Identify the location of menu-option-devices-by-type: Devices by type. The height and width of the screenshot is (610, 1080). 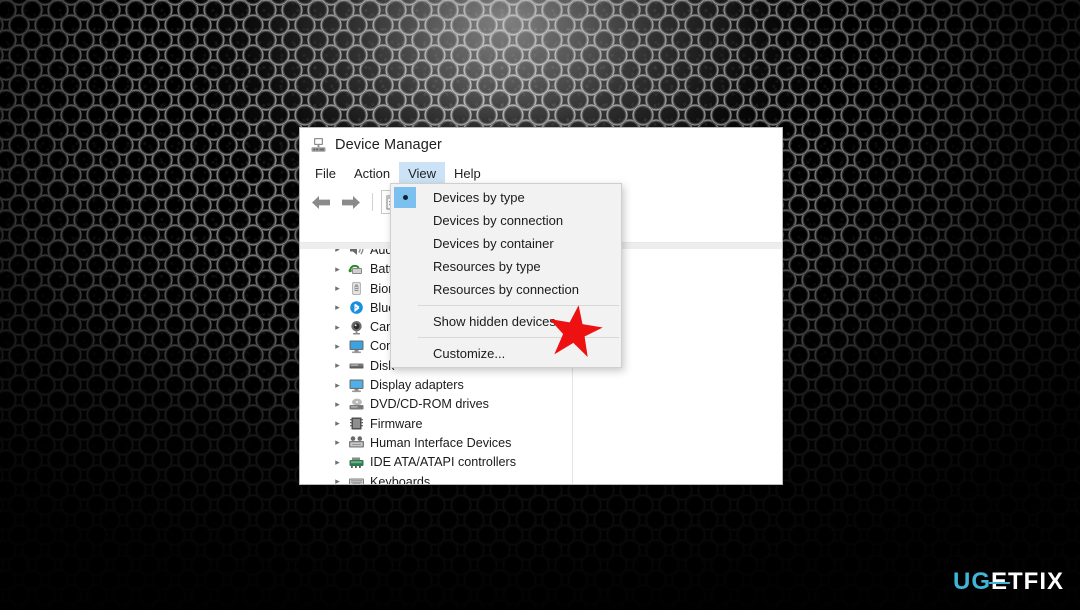
(506, 197).